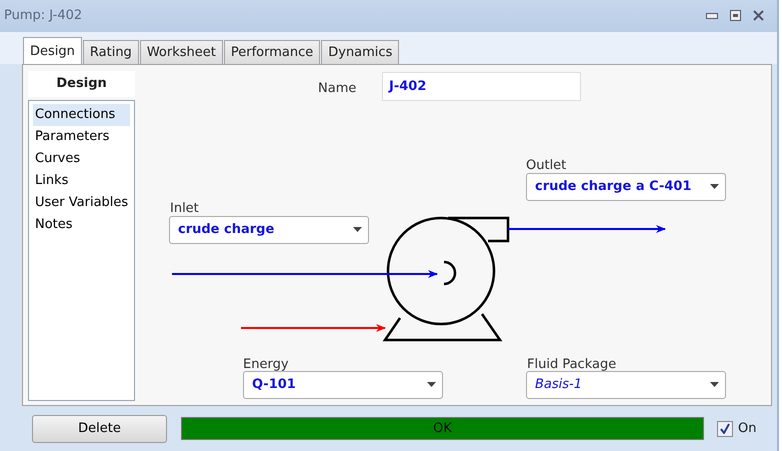  Describe the element at coordinates (43, 16) in the screenshot. I see `window-title: Pump: J-402` at that location.